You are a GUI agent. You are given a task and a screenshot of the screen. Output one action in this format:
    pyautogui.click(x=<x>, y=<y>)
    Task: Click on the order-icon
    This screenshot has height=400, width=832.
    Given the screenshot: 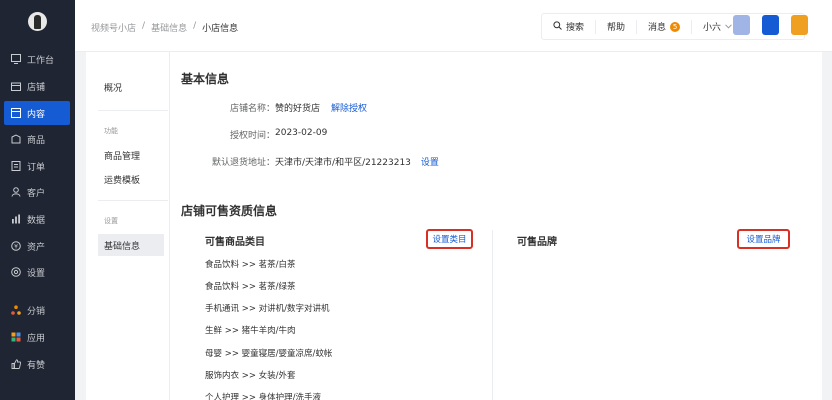 What is the action you would take?
    pyautogui.click(x=15, y=166)
    